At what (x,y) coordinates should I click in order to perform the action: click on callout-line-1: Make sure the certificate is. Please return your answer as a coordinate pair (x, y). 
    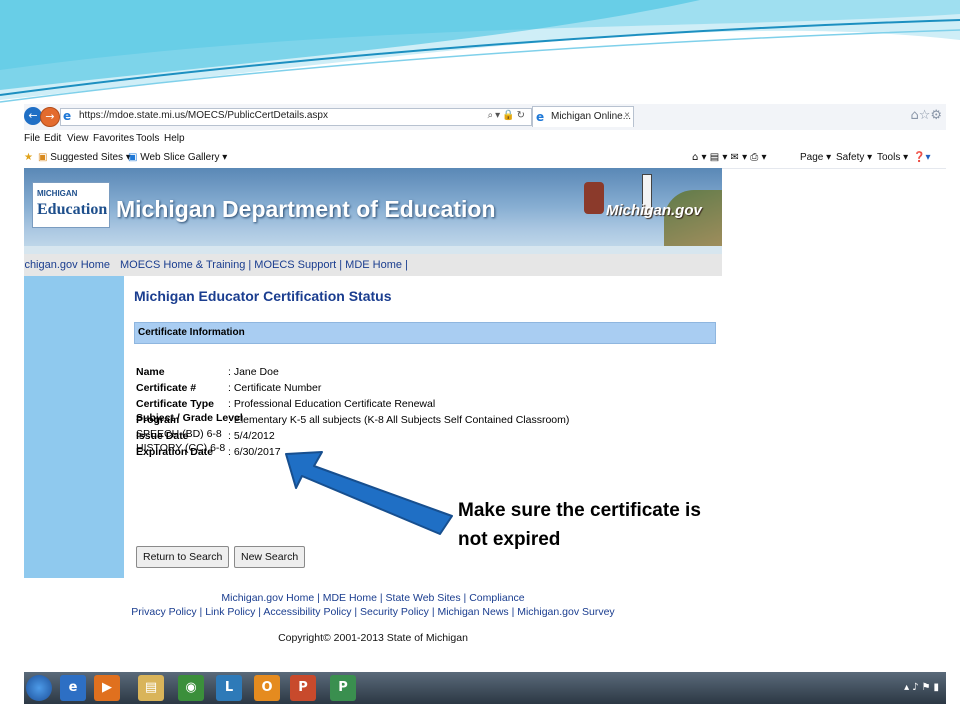
    Looking at the image, I should click on (579, 510).